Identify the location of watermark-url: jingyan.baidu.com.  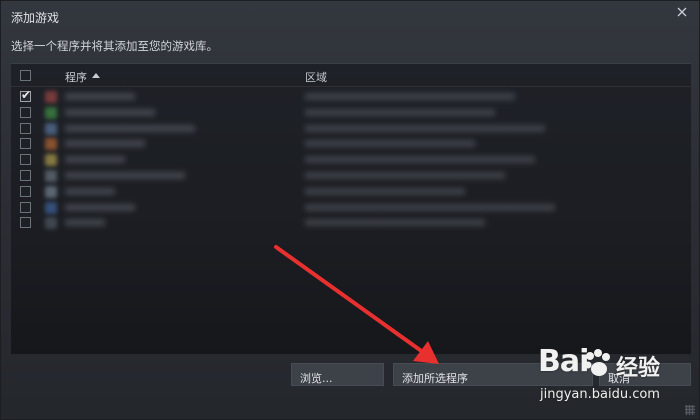
(600, 394).